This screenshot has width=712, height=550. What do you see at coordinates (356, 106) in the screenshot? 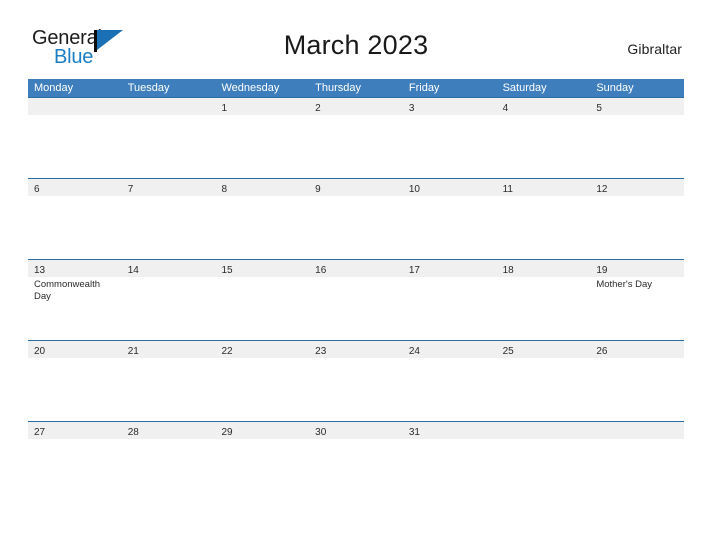
I see `day-number-band: 2` at bounding box center [356, 106].